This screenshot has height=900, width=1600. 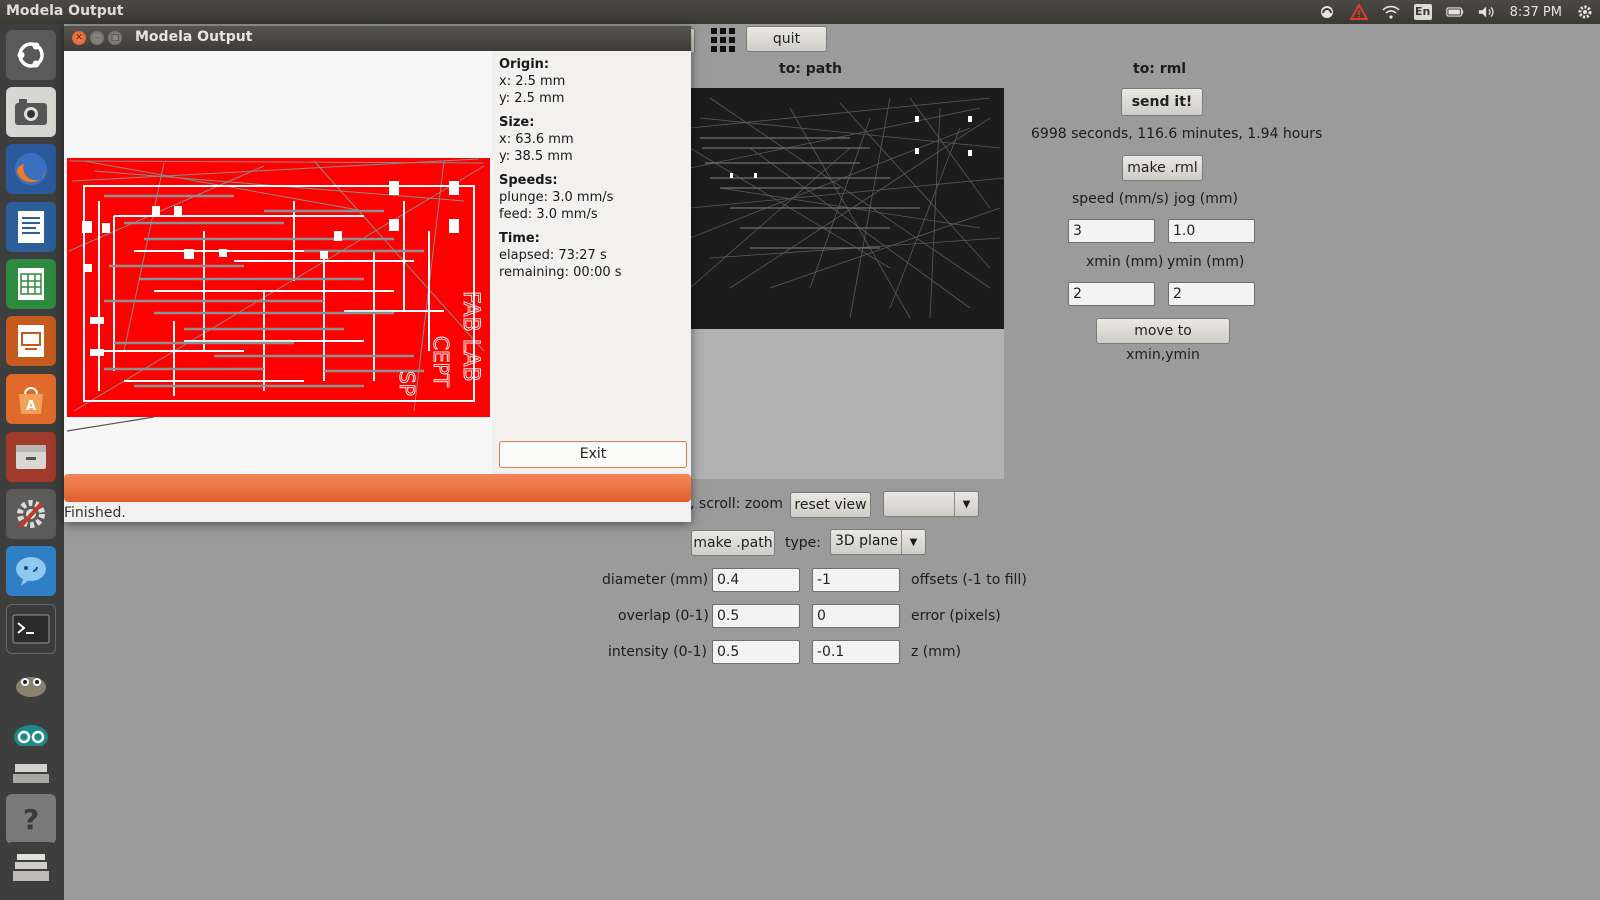 What do you see at coordinates (31, 771) in the screenshot?
I see `drive-icon` at bounding box center [31, 771].